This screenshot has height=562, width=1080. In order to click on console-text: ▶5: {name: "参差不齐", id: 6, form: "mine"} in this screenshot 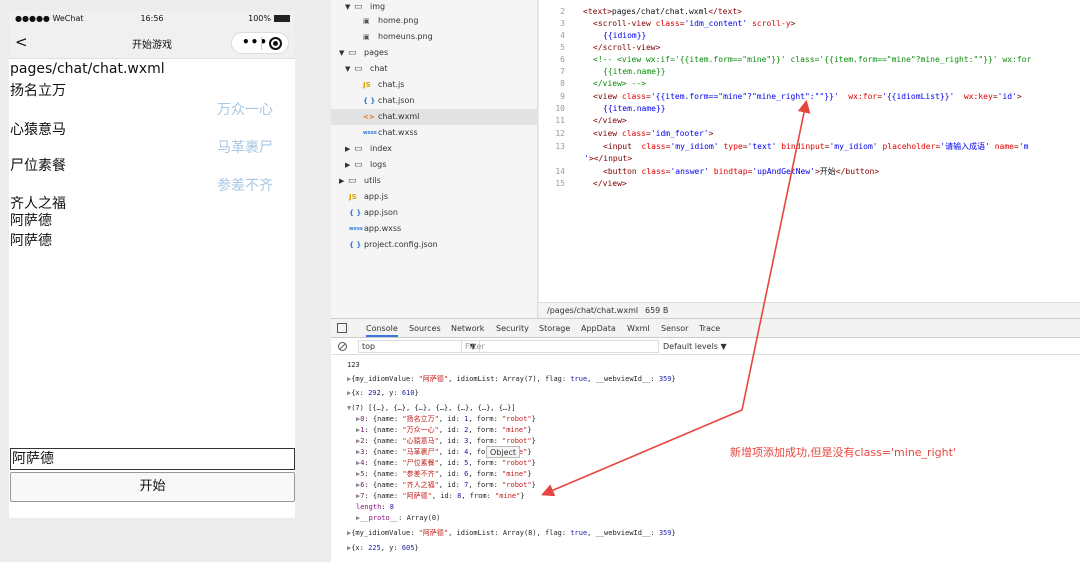, I will do `click(444, 474)`.